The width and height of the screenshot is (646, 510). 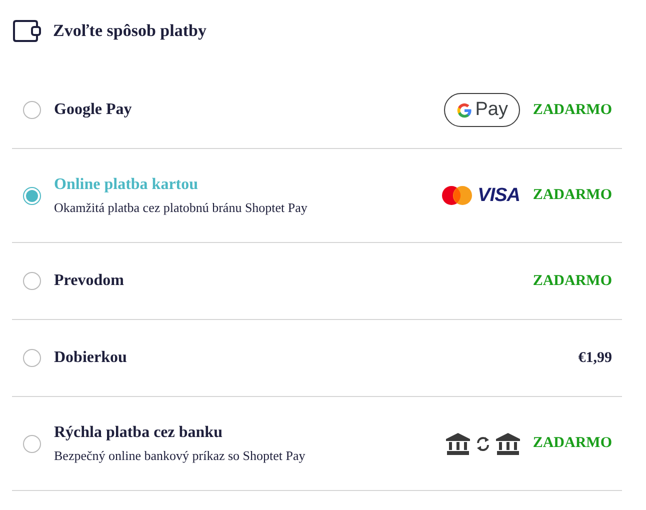 What do you see at coordinates (482, 110) in the screenshot?
I see `google-pay-badge: Pay` at bounding box center [482, 110].